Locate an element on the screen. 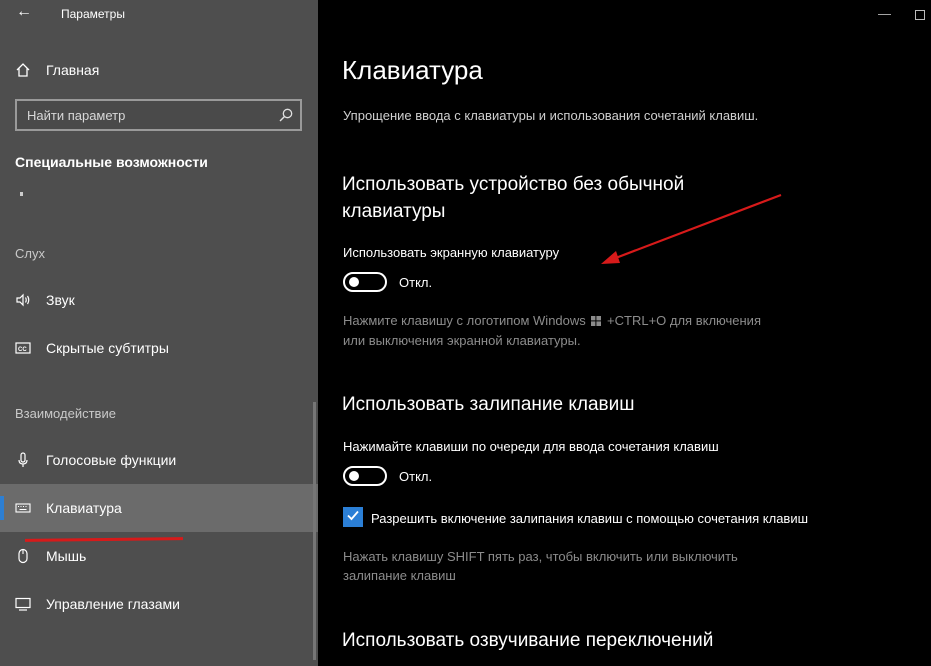 The width and height of the screenshot is (931, 666). checkmark-icon is located at coordinates (353, 517).